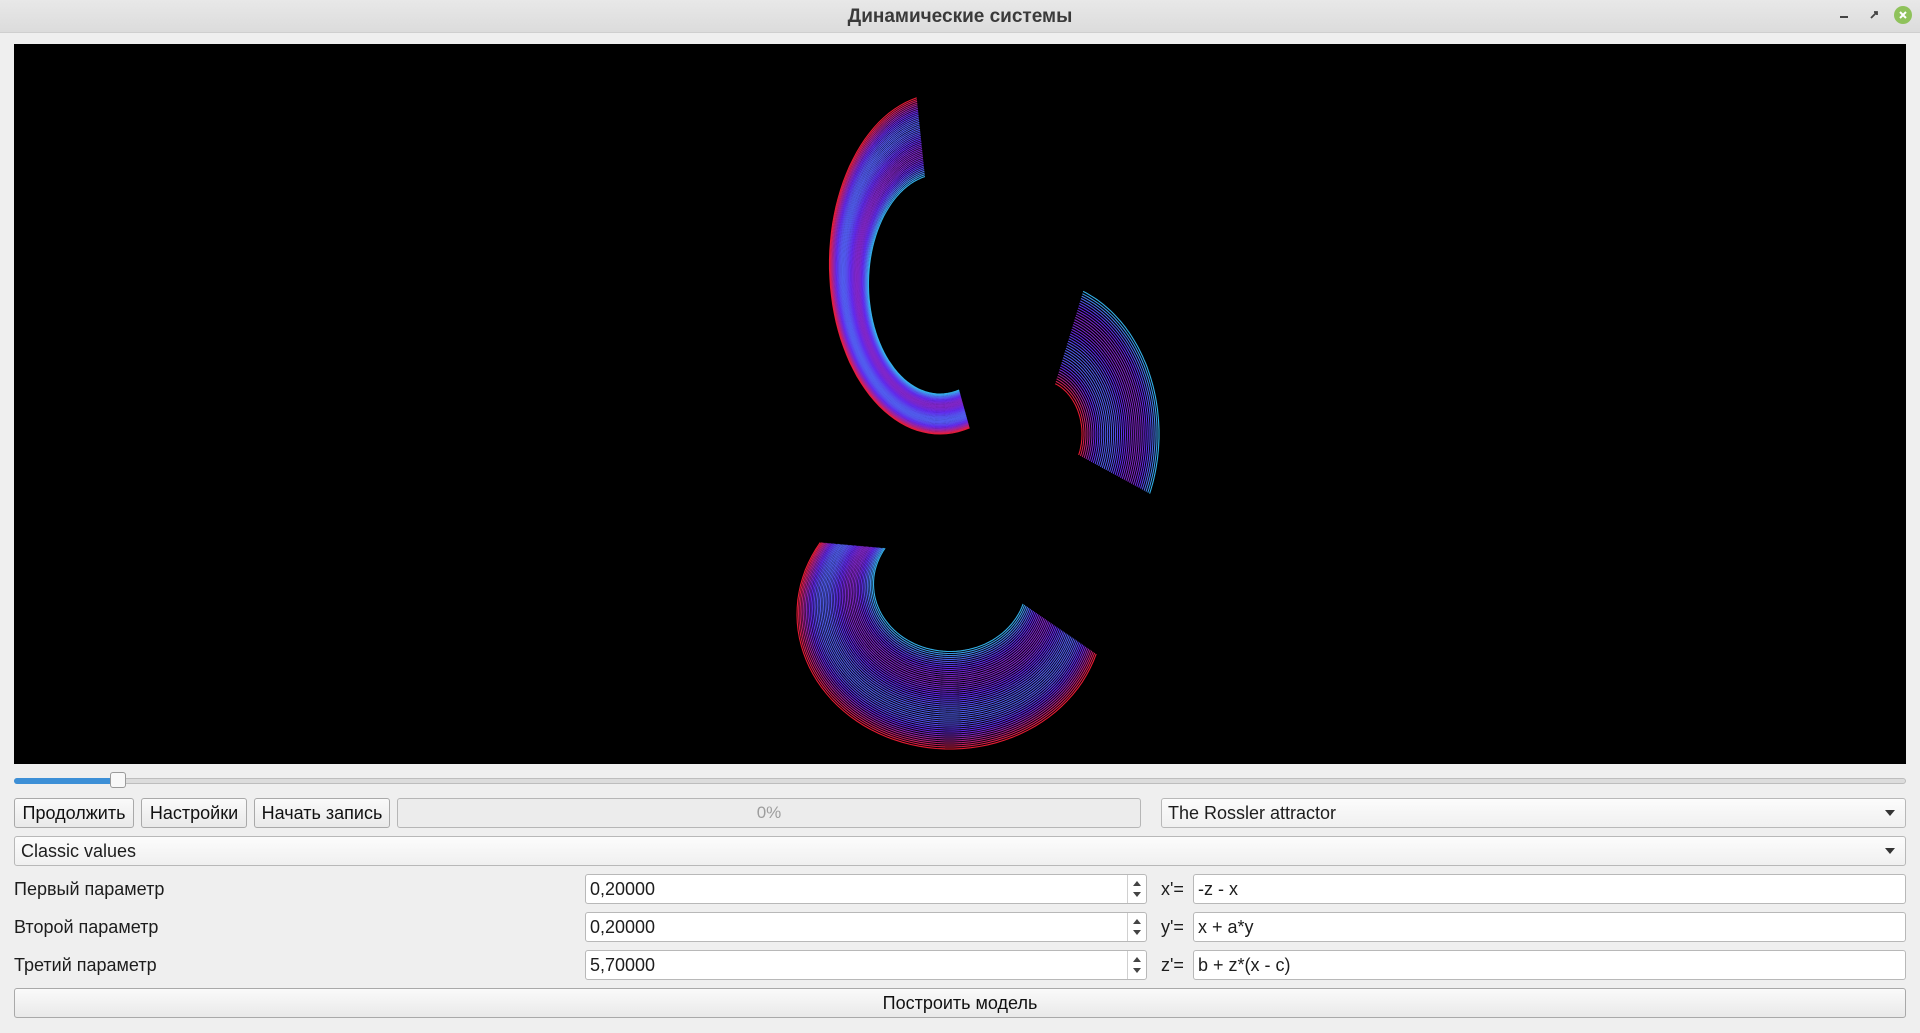 The width and height of the screenshot is (1920, 1033). What do you see at coordinates (866, 927) in the screenshot?
I see `param-input-second: 0,20000` at bounding box center [866, 927].